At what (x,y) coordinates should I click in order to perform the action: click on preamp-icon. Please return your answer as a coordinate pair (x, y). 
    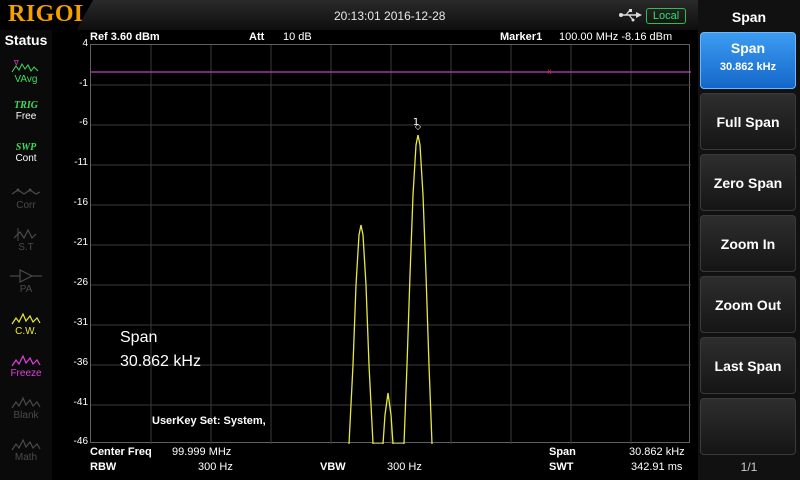
    Looking at the image, I should click on (26, 276).